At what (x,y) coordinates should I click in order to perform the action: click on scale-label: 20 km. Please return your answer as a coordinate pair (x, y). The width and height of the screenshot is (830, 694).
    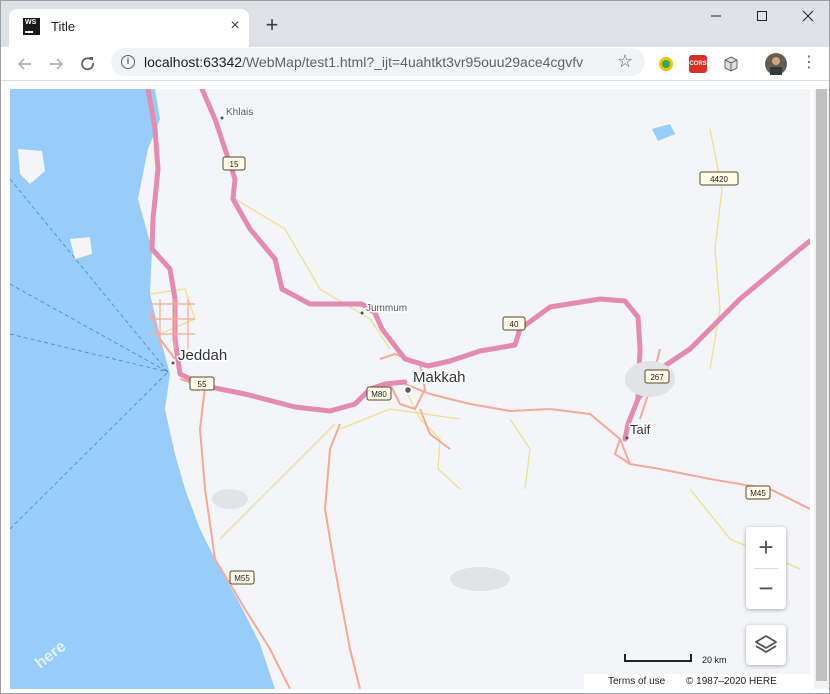
    Looking at the image, I should click on (714, 660).